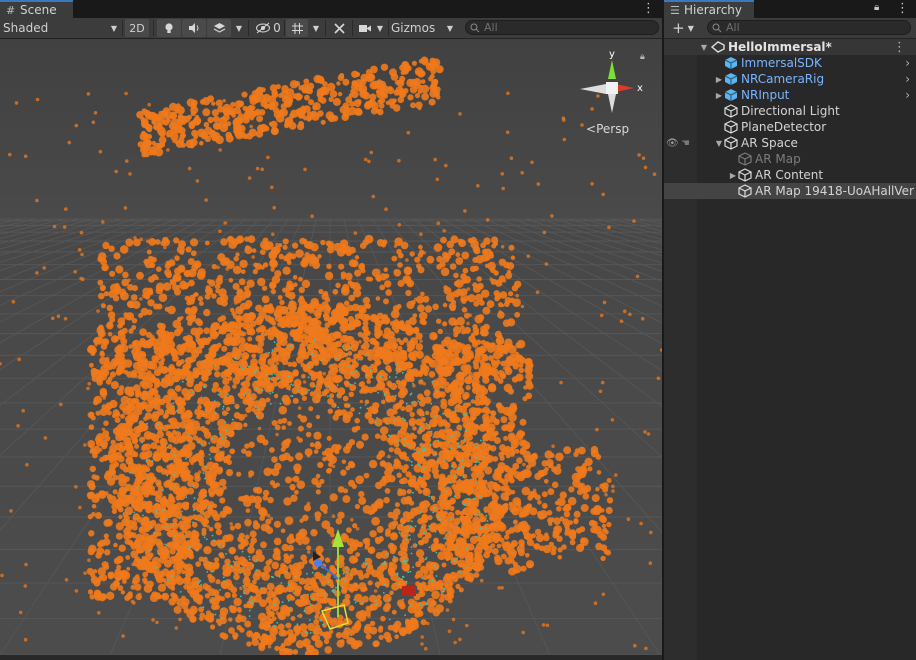 Image resolution: width=916 pixels, height=660 pixels. I want to click on grid-snap-button, so click(297, 28).